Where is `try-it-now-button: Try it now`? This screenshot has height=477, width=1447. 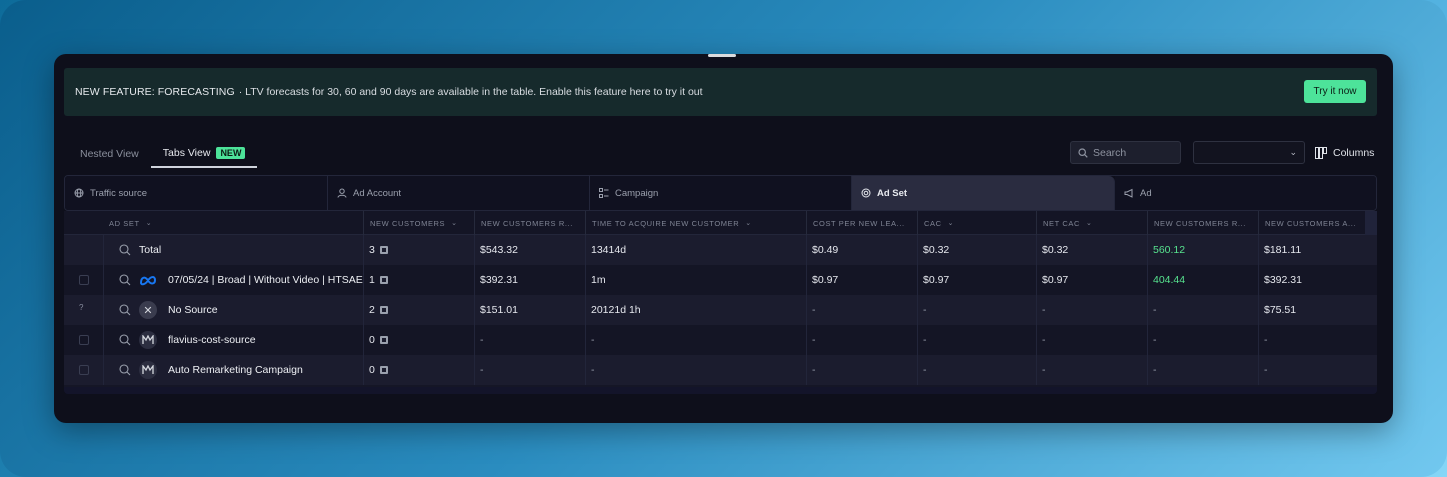
try-it-now-button: Try it now is located at coordinates (1335, 91).